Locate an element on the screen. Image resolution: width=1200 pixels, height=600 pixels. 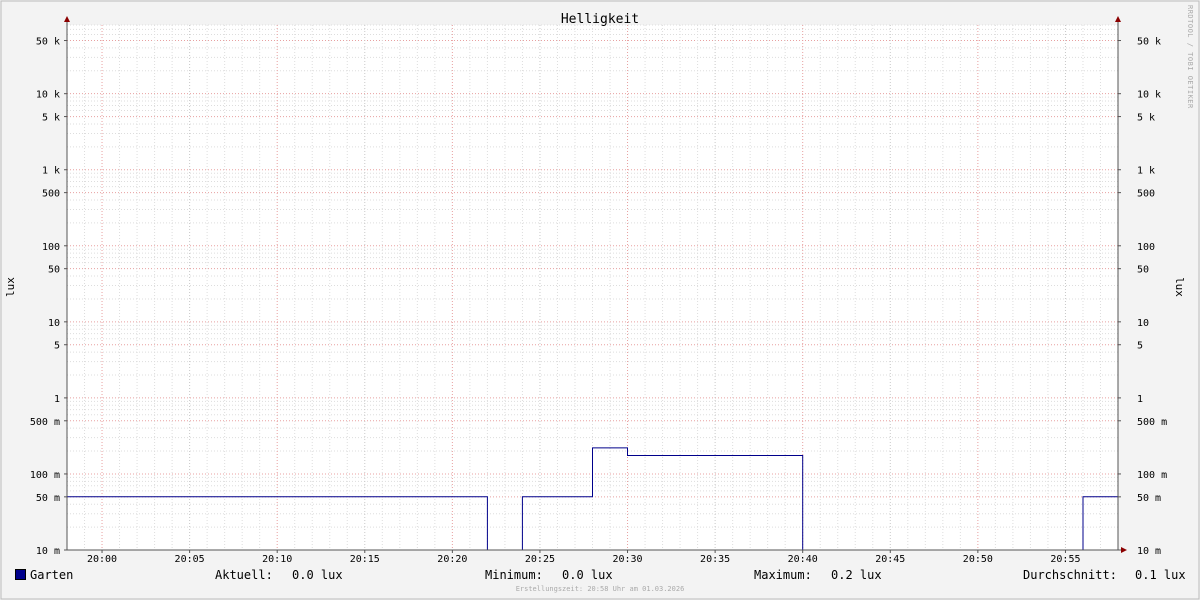
y-tick-label-right: 10 is located at coordinates (1143, 323).